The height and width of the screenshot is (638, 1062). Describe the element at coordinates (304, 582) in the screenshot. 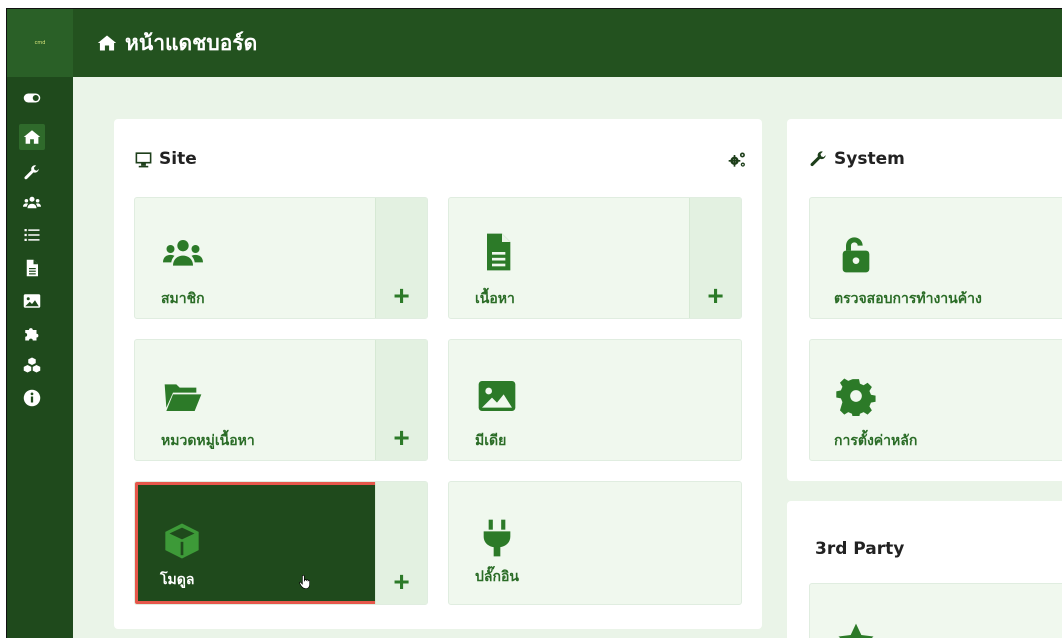

I see `hand-cursor-icon` at that location.